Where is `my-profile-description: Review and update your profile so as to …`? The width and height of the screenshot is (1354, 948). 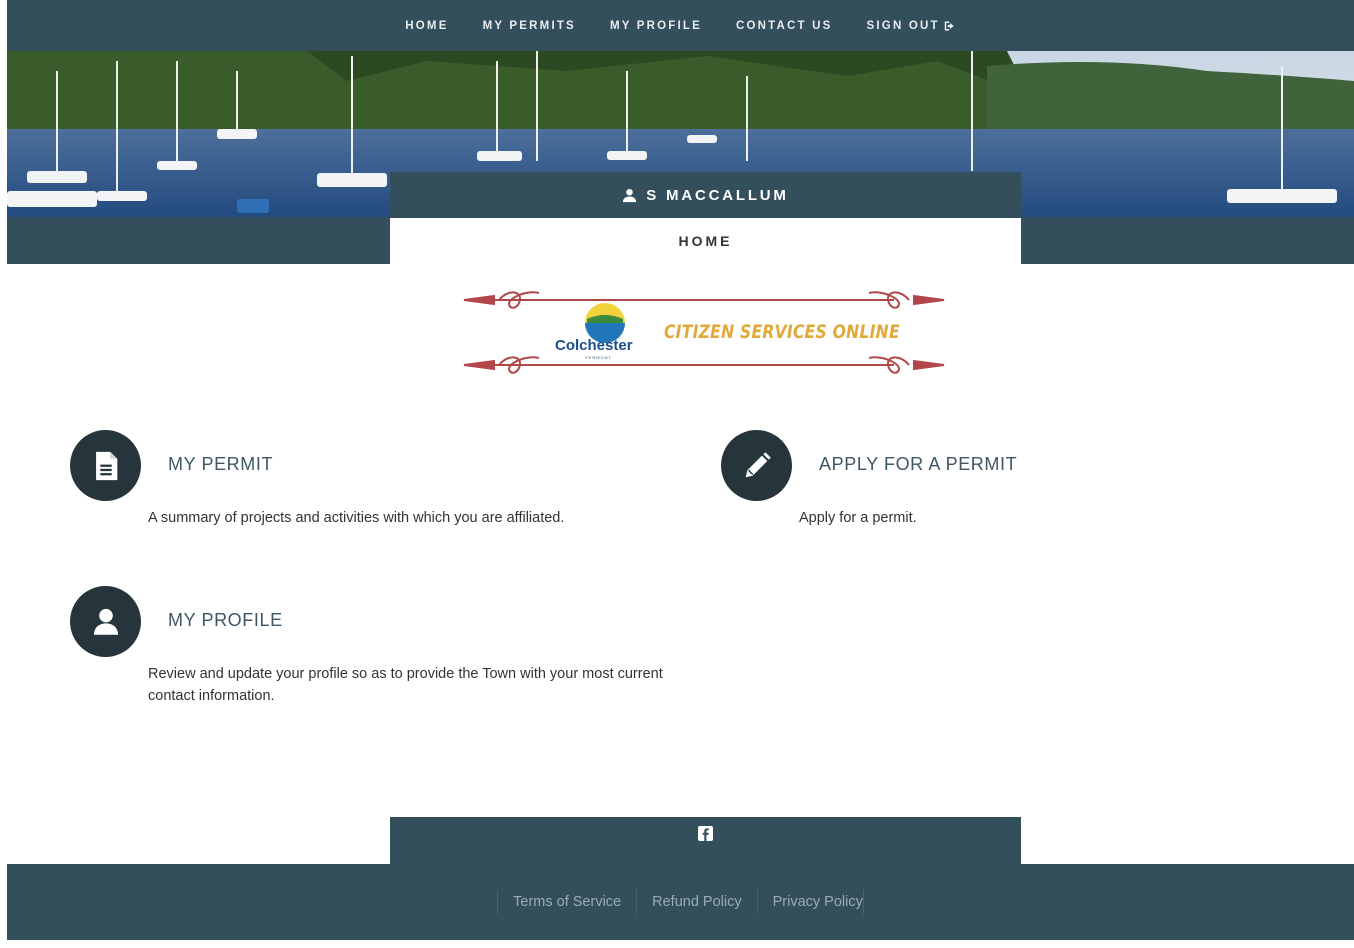 my-profile-description: Review and update your profile so as to … is located at coordinates (405, 685).